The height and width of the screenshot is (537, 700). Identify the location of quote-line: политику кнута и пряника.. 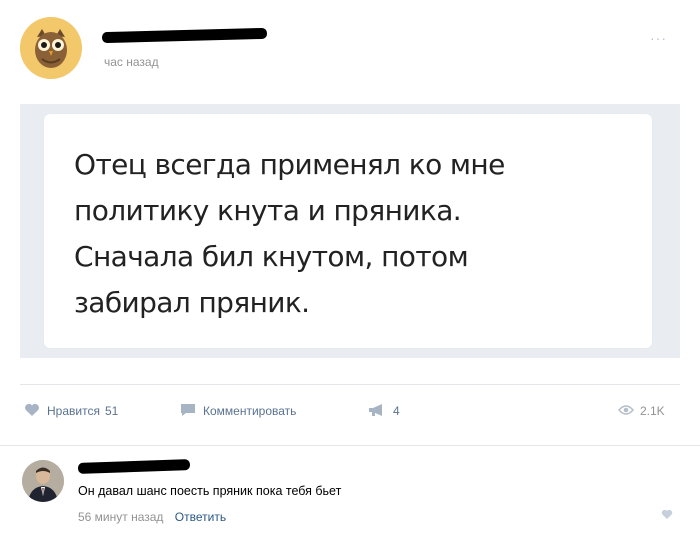
(268, 210).